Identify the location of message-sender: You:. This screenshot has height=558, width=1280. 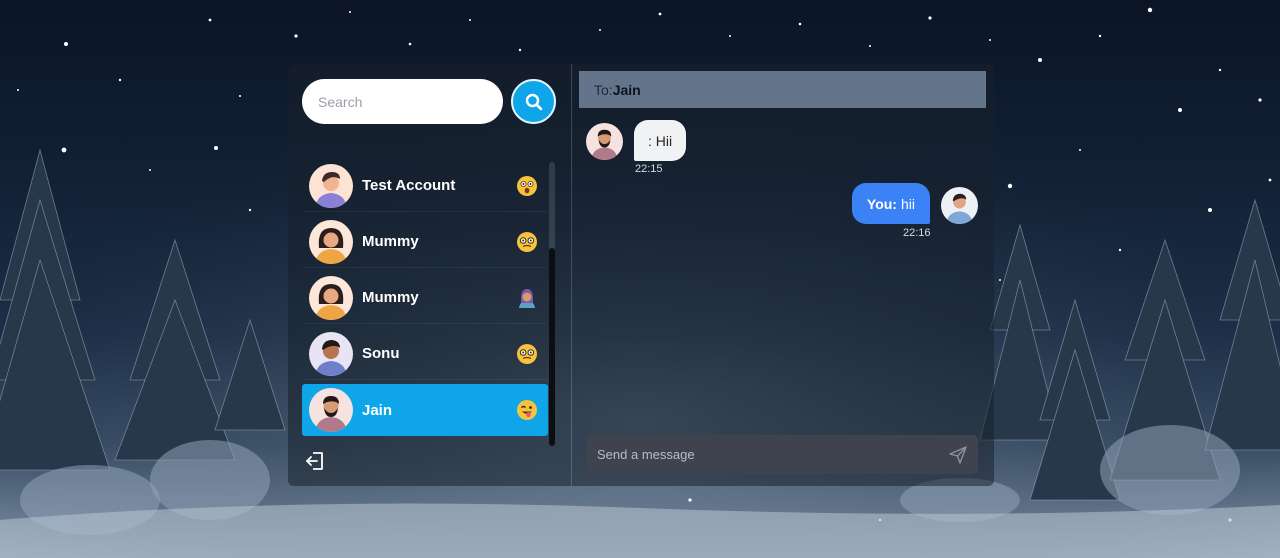
(881, 203).